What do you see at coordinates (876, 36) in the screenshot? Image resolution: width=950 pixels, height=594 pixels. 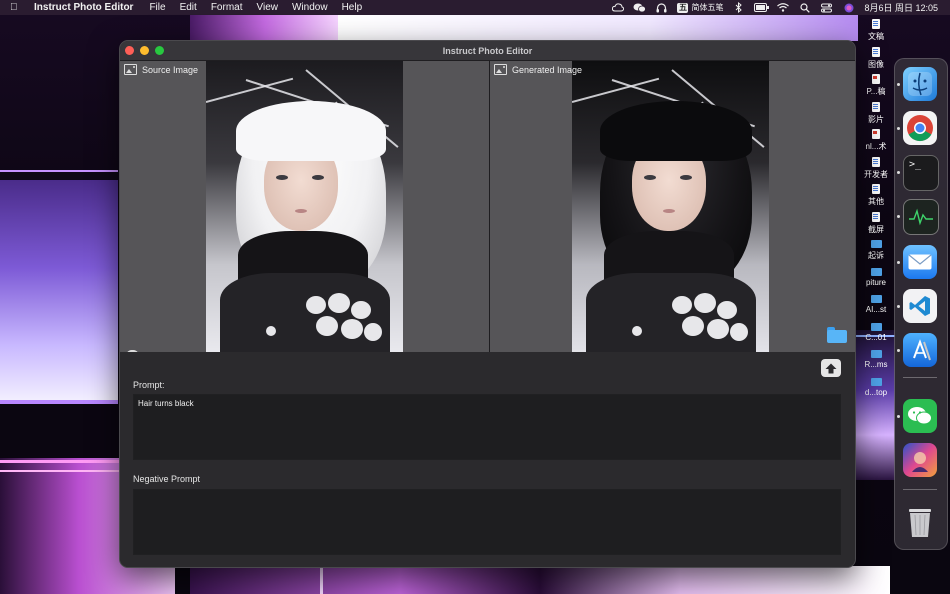 I see `desktop-item-label: 文稿` at bounding box center [876, 36].